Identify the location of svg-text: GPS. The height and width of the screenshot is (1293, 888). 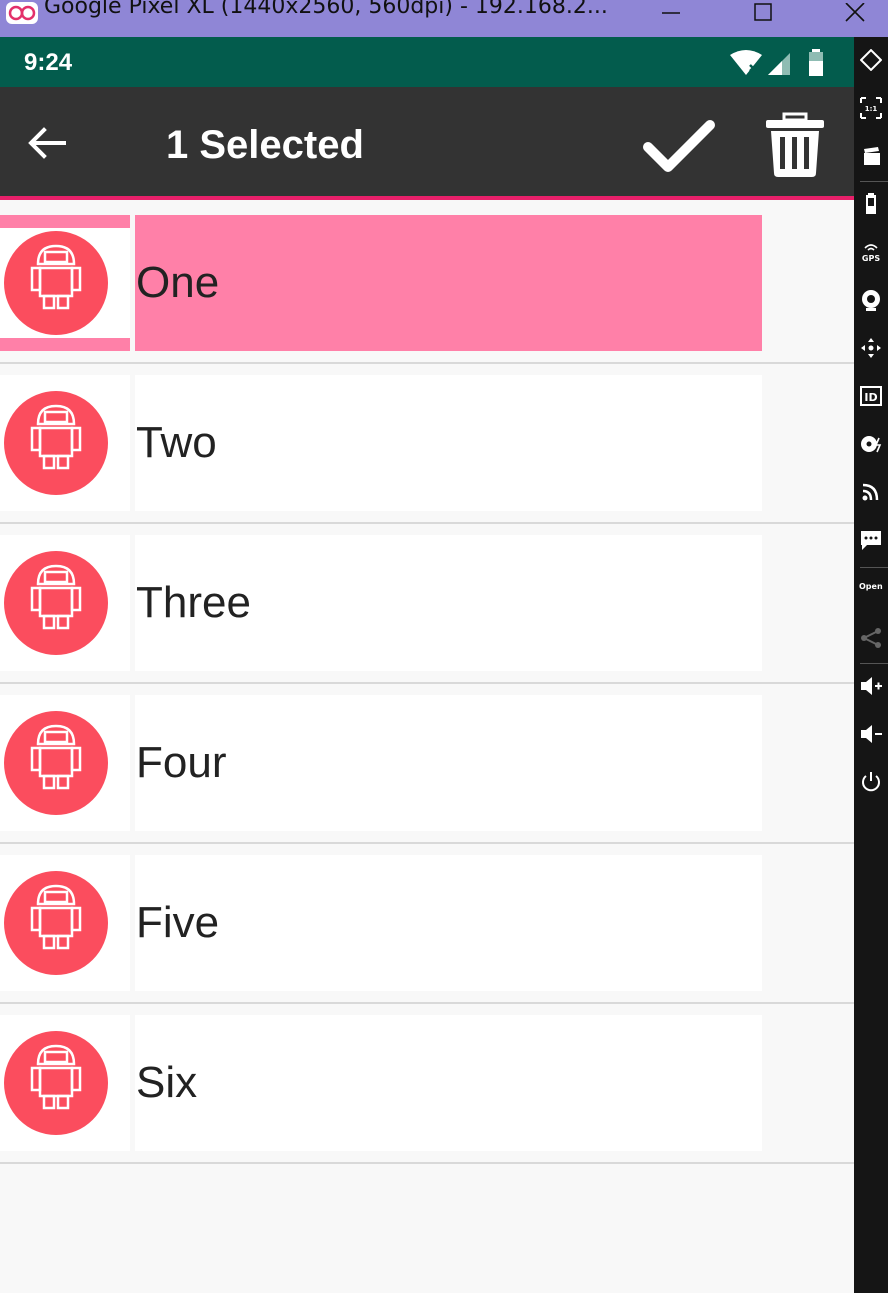
(871, 258).